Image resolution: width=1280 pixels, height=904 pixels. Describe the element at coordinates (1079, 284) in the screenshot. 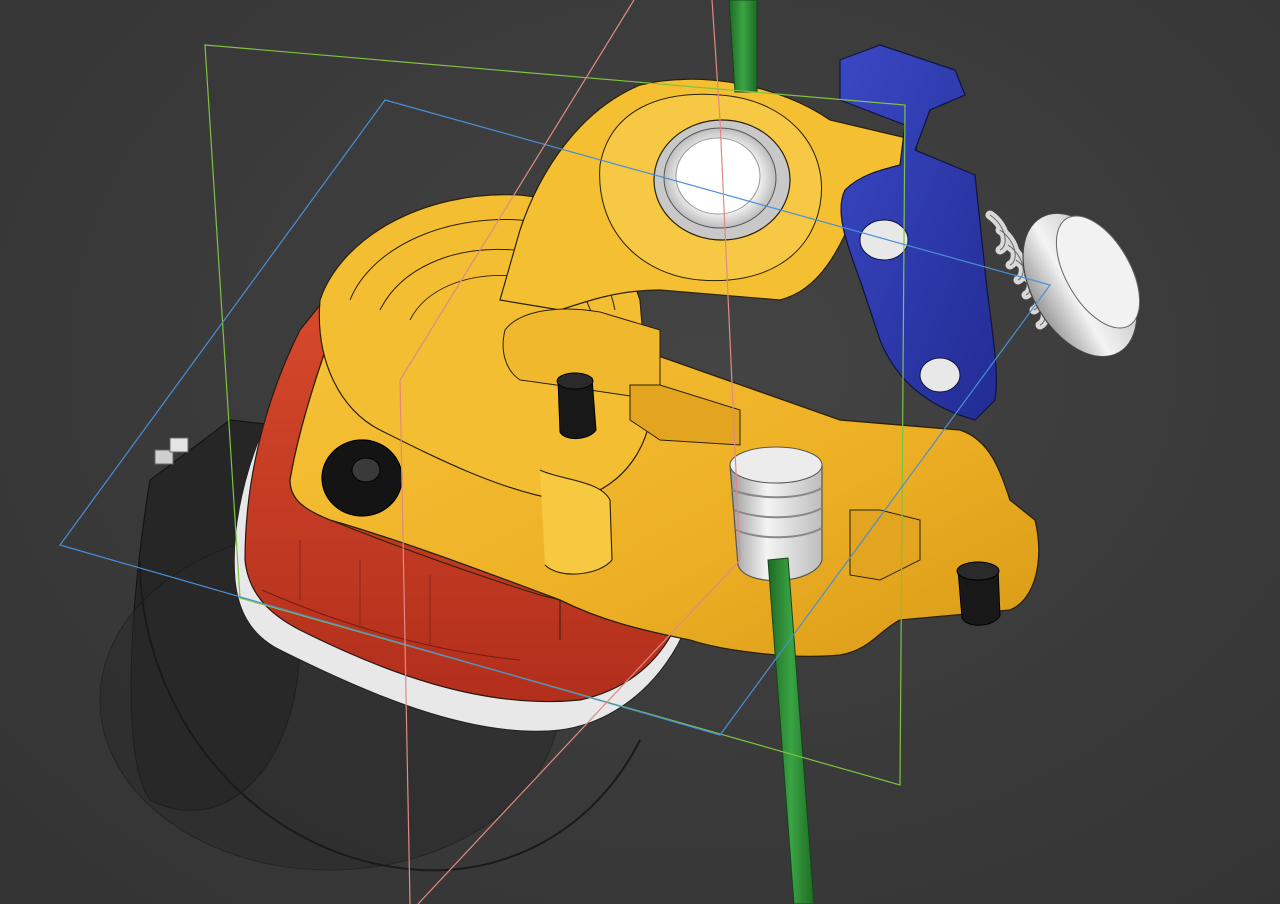

I see `thumb-nut` at that location.